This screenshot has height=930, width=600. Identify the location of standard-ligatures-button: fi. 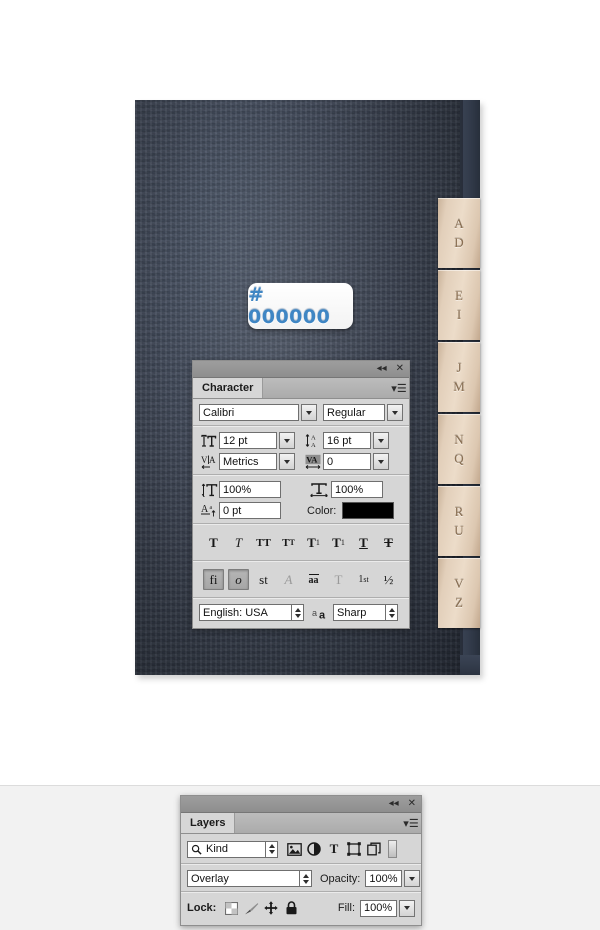
(213, 579).